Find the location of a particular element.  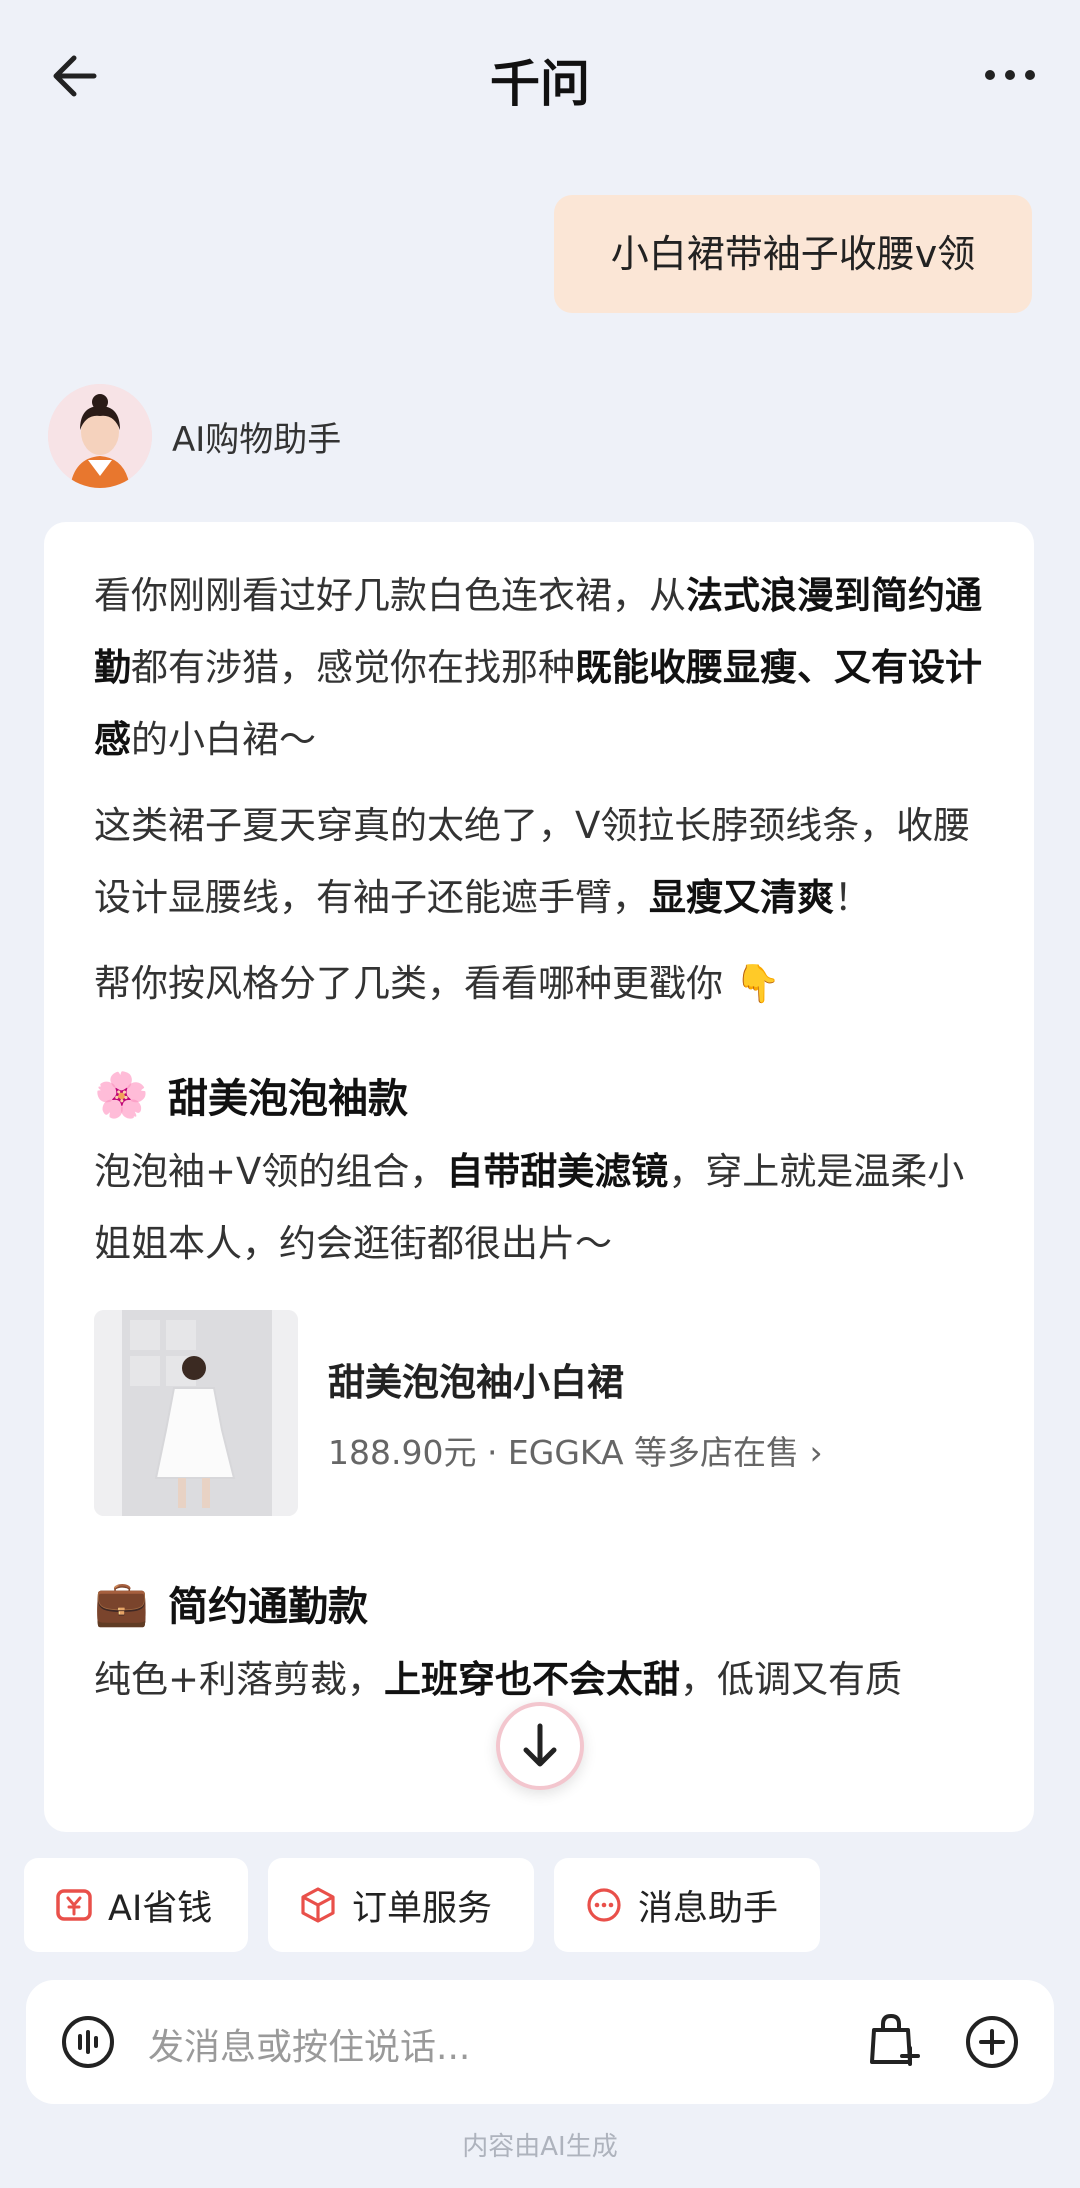

ai-disclaimer: 内容由AI生成 is located at coordinates (540, 2147).